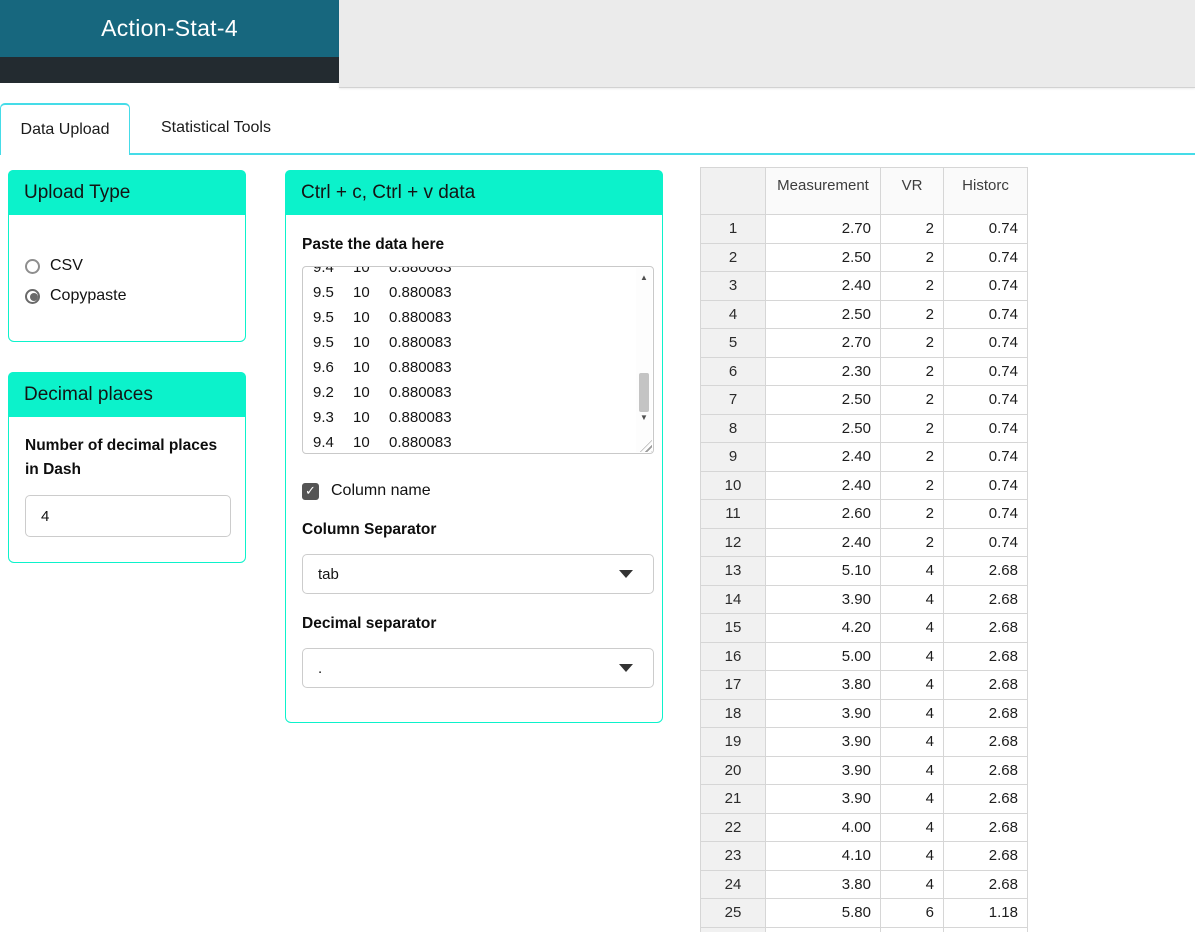 This screenshot has height=932, width=1195. I want to click on data-cell: 5.00, so click(823, 656).